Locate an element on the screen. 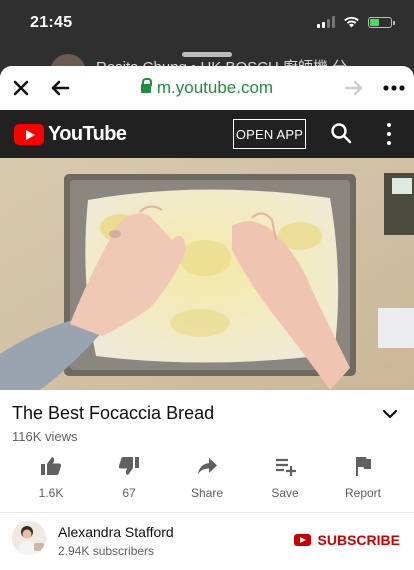 This screenshot has width=414, height=570. status-icons is located at coordinates (356, 22).